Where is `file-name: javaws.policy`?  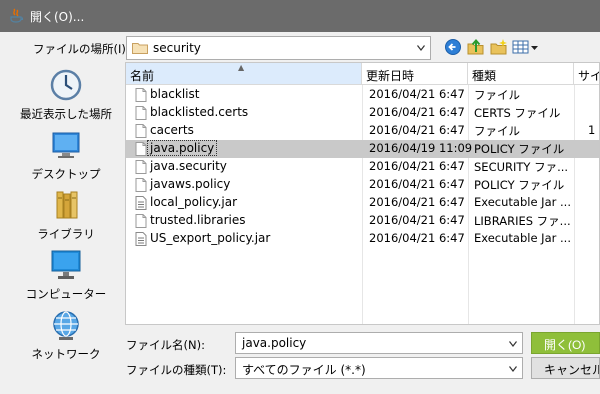
file-name: javaws.policy is located at coordinates (190, 184).